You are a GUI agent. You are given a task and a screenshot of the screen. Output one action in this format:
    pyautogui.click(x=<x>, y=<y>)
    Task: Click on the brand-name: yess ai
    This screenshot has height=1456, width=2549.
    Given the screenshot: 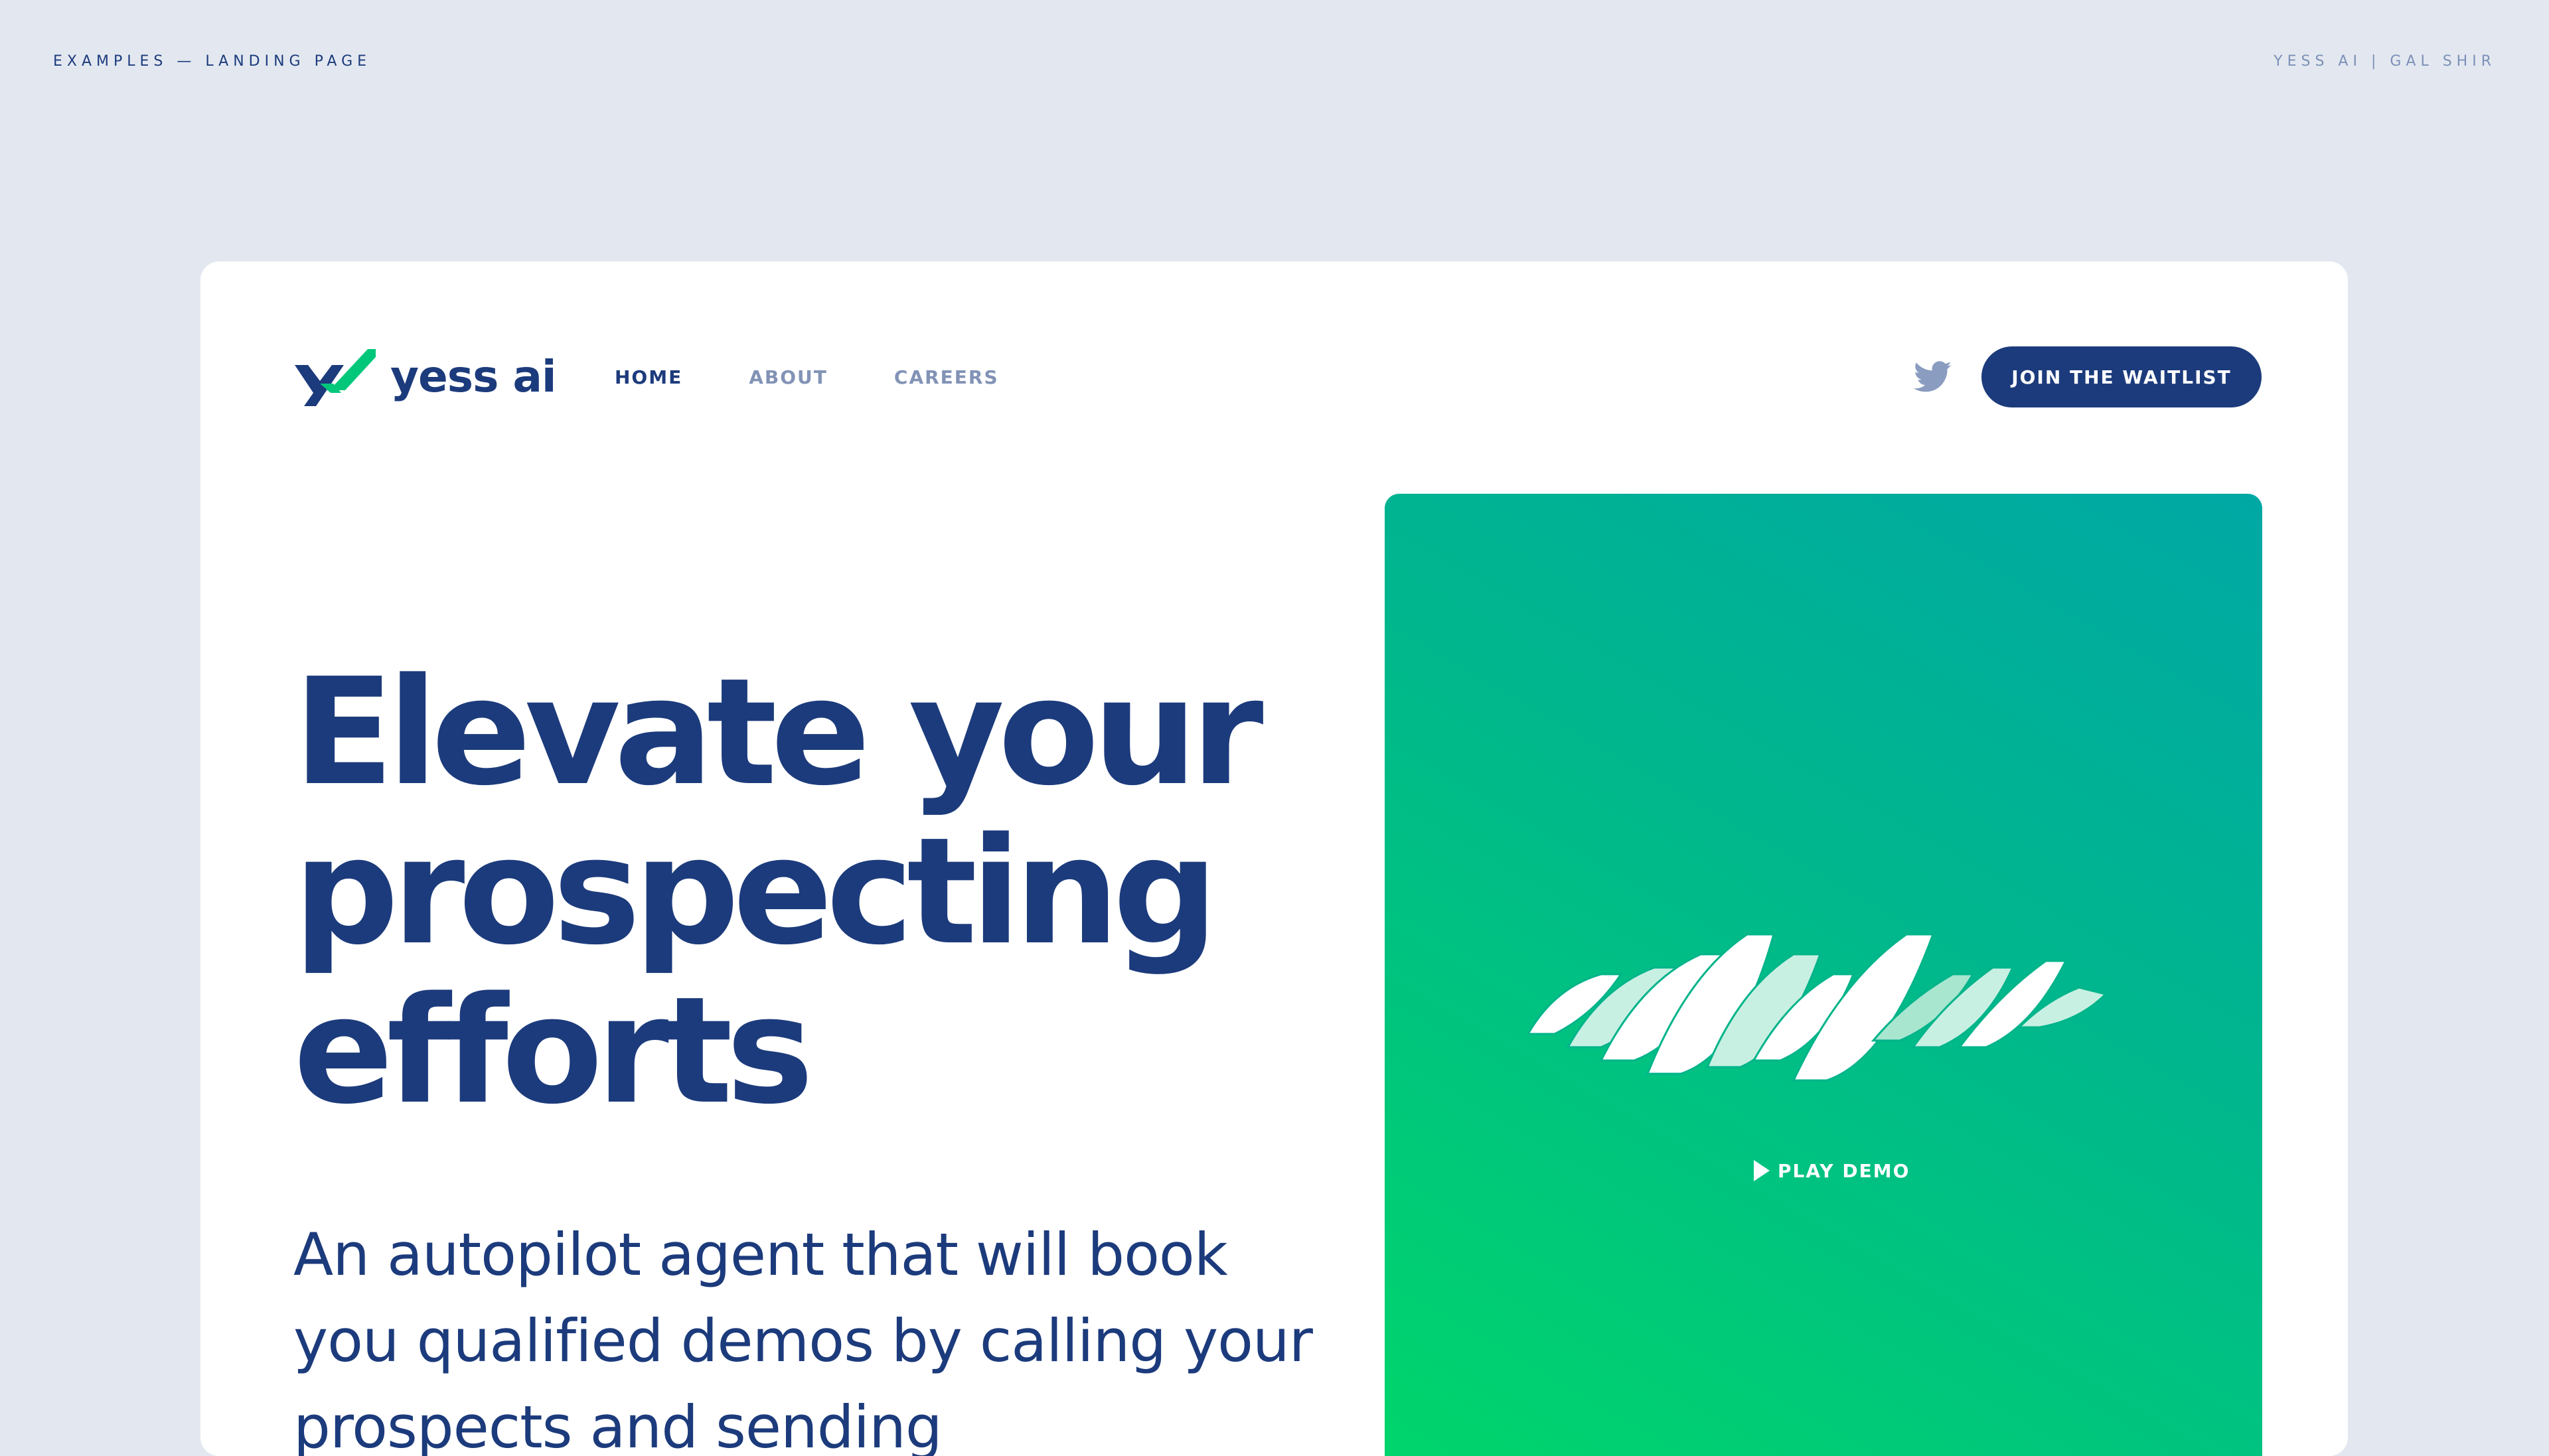 What is the action you would take?
    pyautogui.click(x=473, y=376)
    